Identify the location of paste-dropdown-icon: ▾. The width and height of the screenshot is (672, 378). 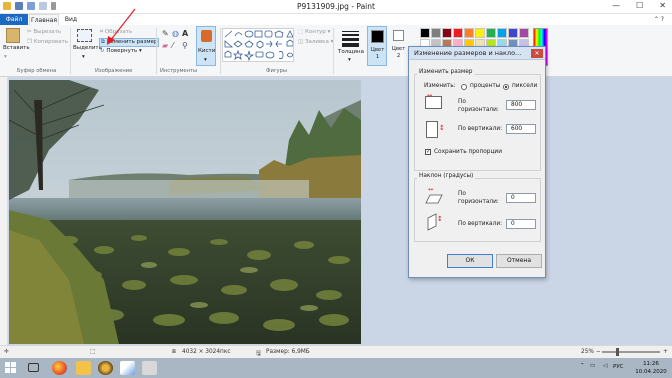
(5, 57).